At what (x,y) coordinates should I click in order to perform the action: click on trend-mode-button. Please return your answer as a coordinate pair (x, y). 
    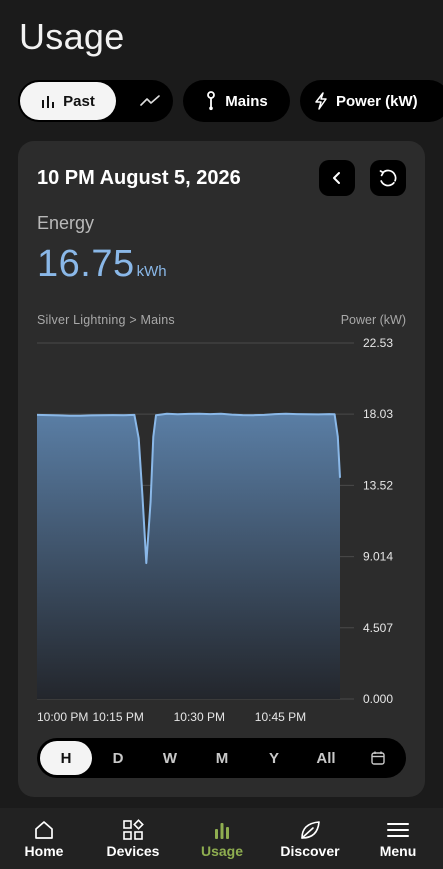
    Looking at the image, I should click on (150, 101).